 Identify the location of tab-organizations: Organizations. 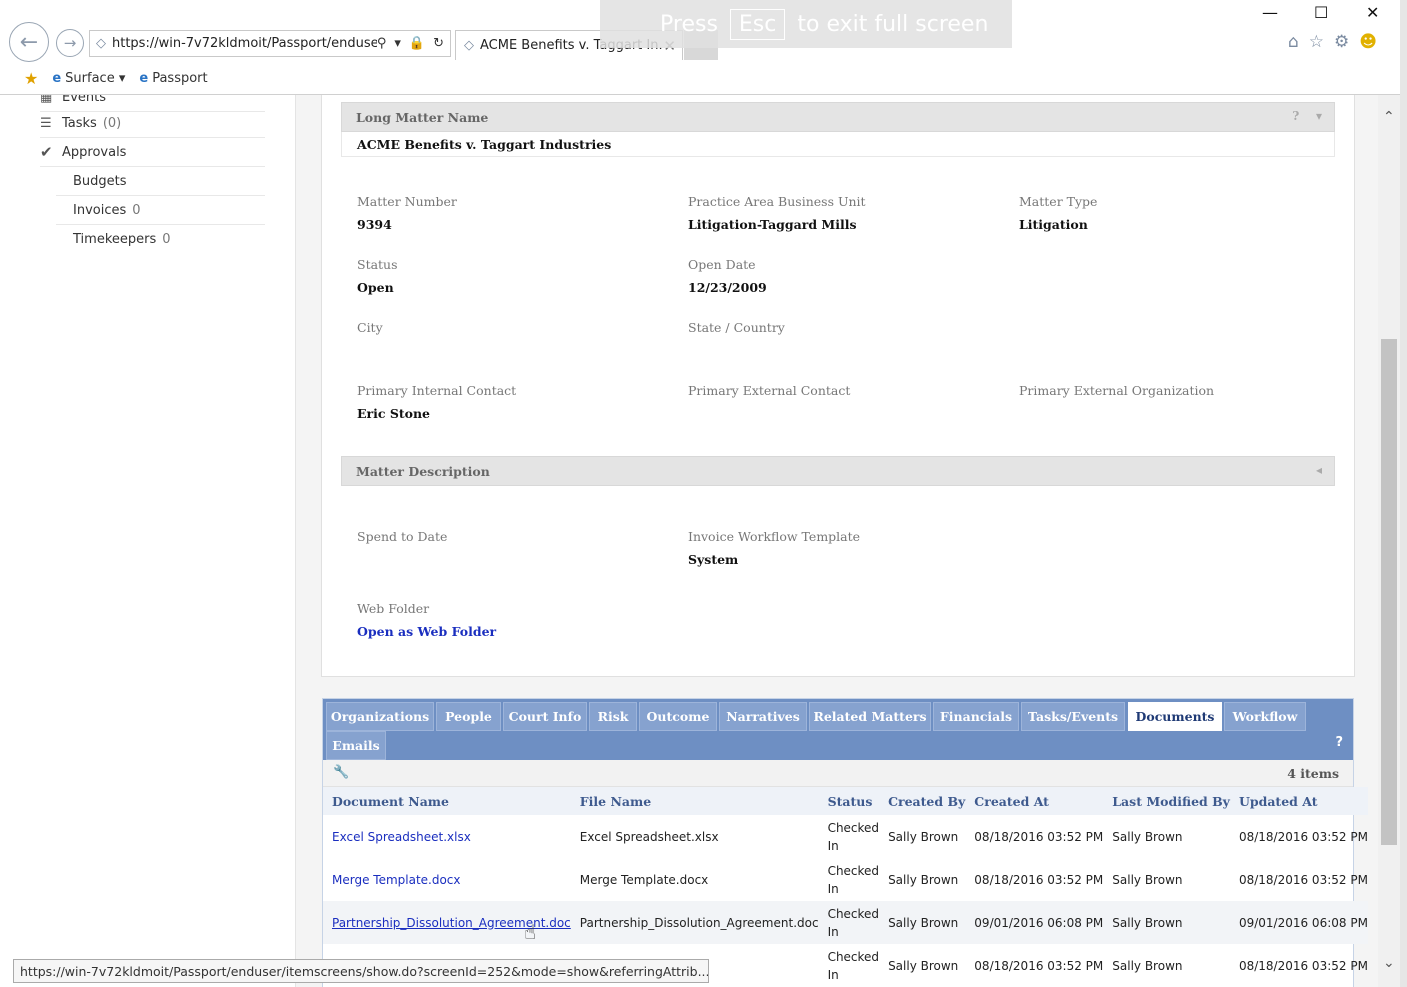
(380, 716).